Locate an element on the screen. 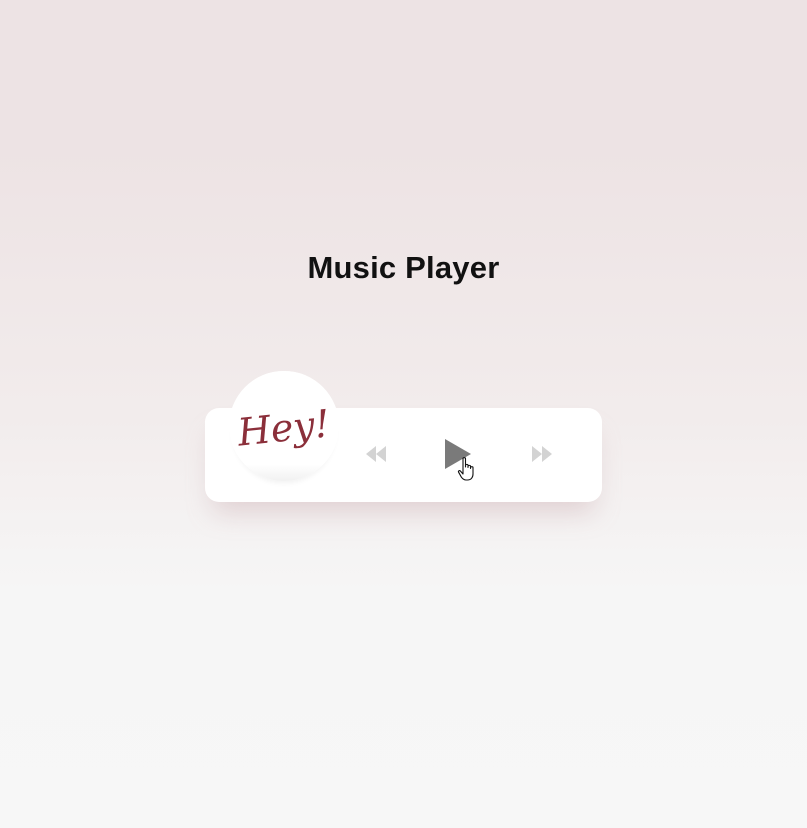 The width and height of the screenshot is (807, 828). playback-controls is located at coordinates (403, 455).